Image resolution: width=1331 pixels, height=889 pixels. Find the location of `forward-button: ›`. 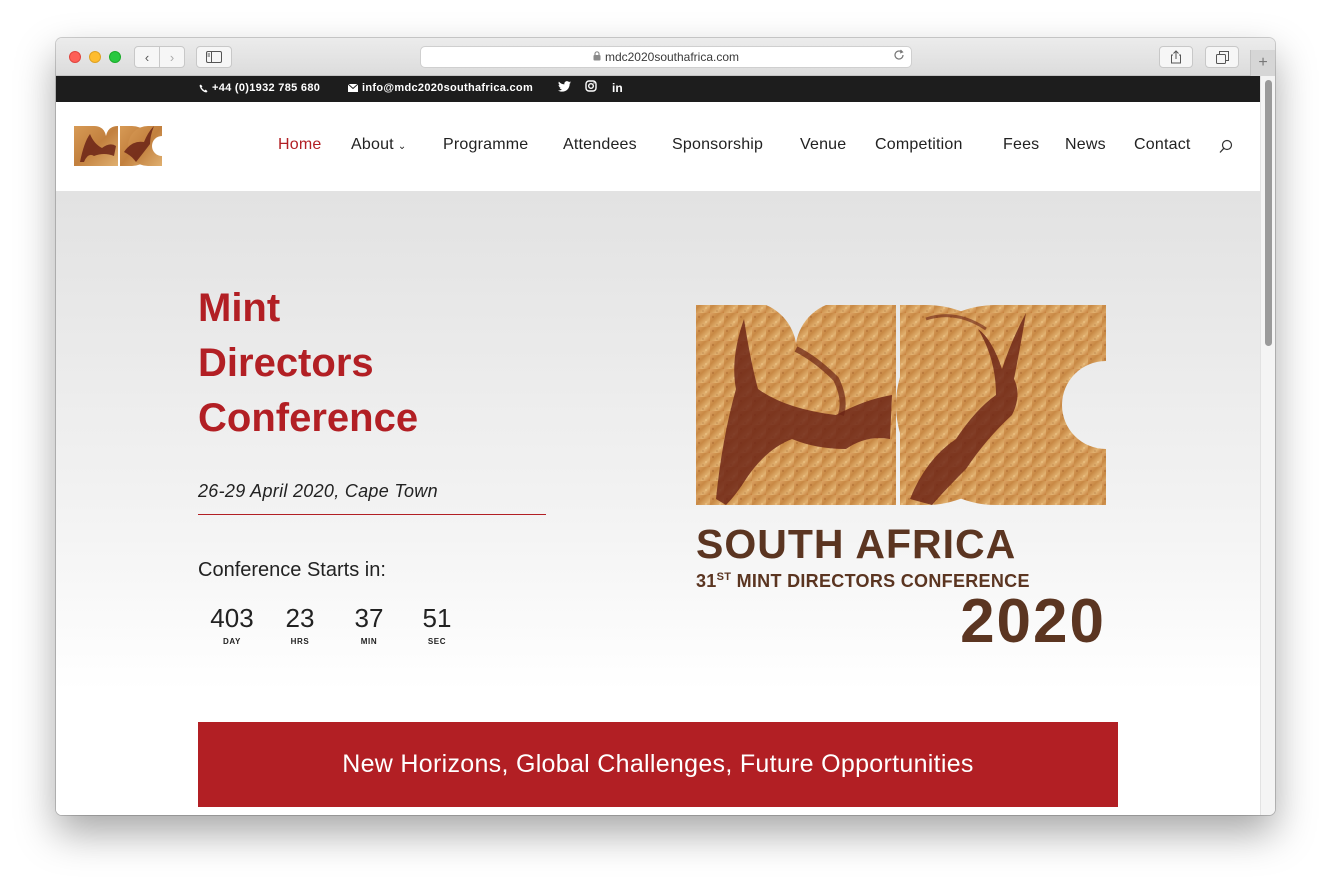

forward-button: › is located at coordinates (172, 57).